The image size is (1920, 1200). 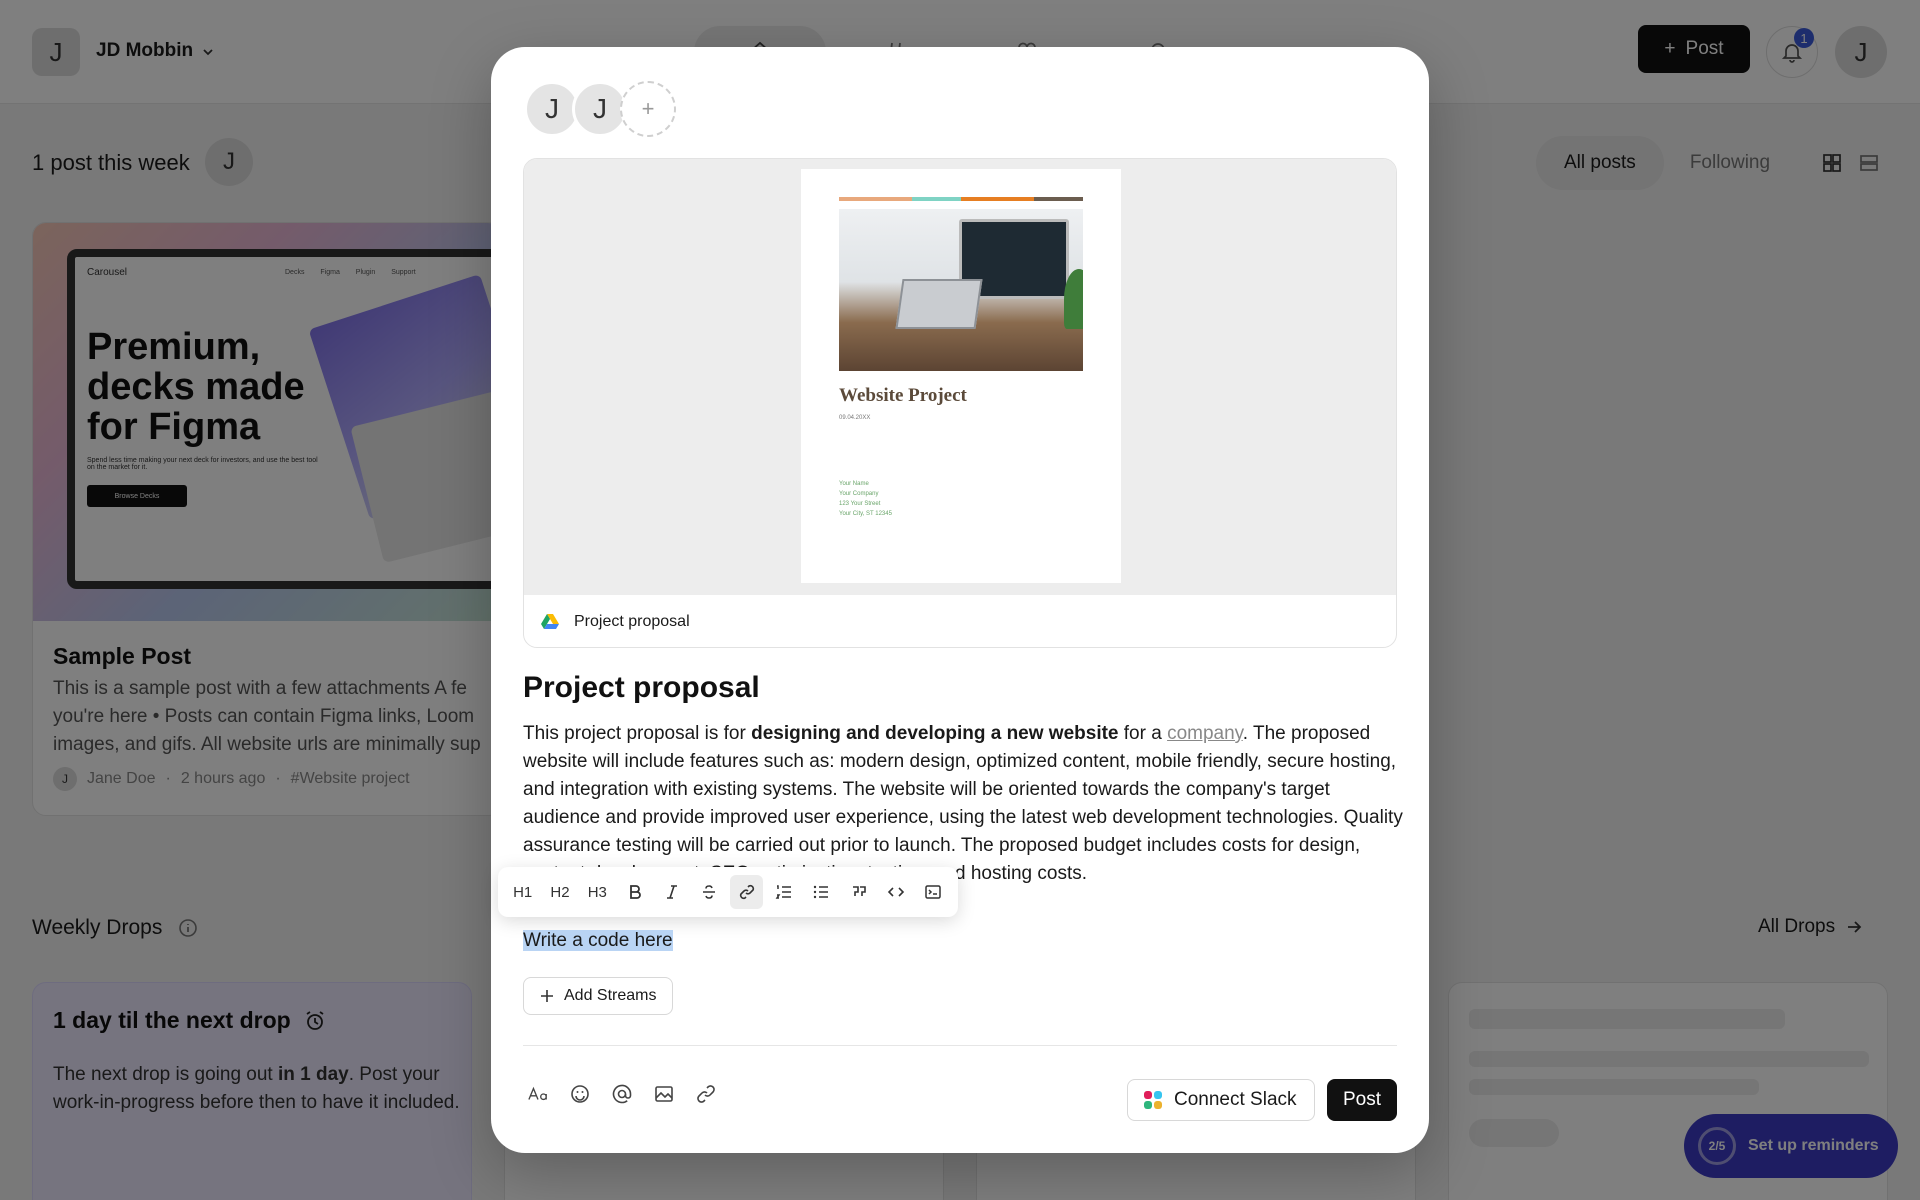 I want to click on photo-plant, so click(x=1073, y=299).